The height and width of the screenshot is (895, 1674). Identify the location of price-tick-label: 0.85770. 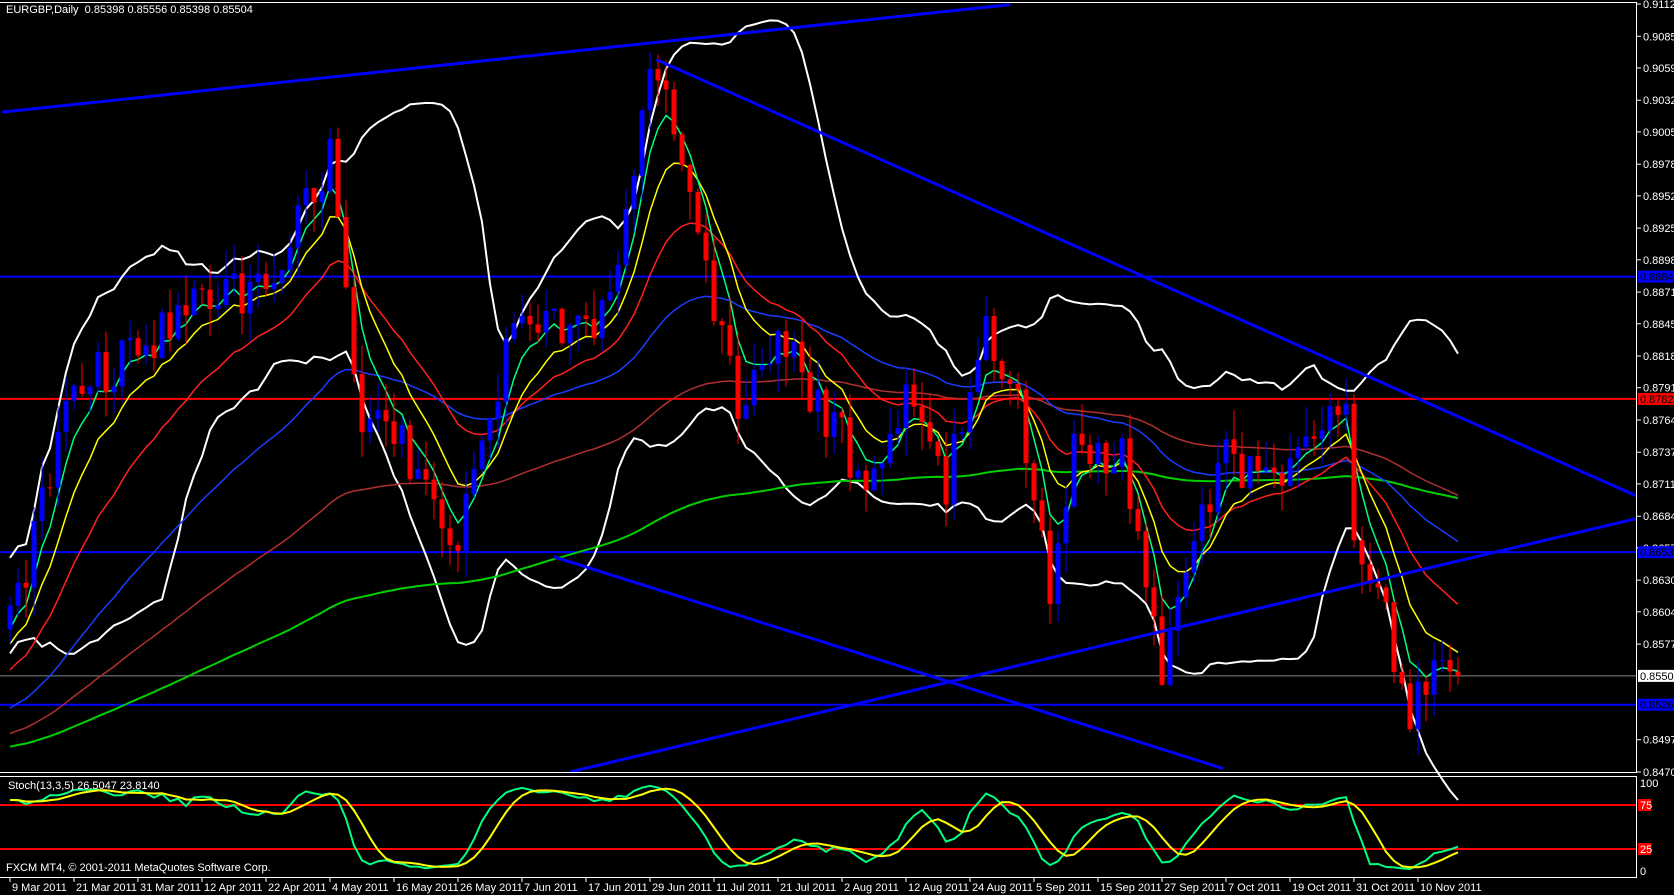
(1658, 645).